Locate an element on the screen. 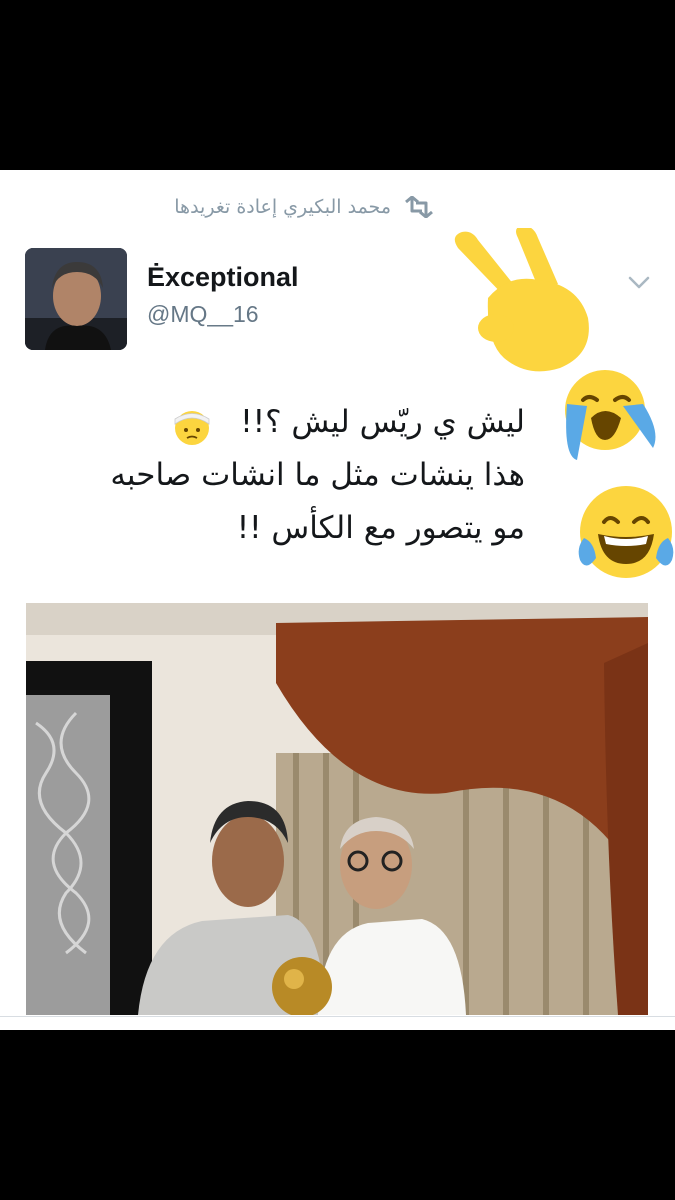 The width and height of the screenshot is (675, 1200). user-handle: @MQ__16 is located at coordinates (203, 314).